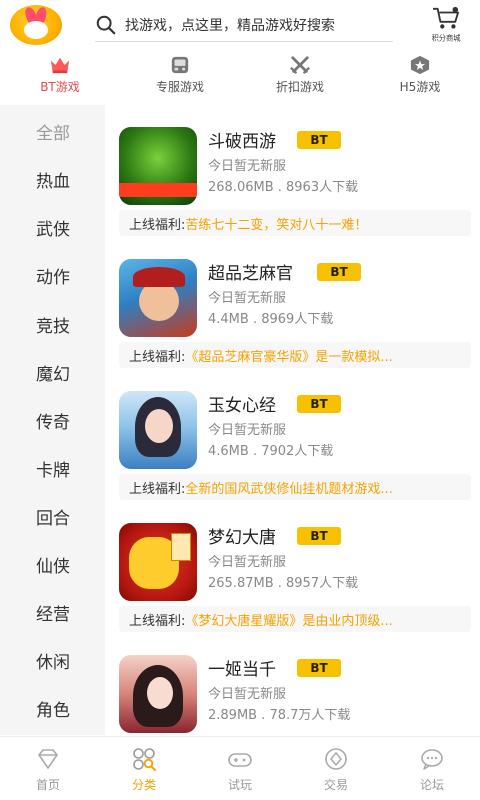 The width and height of the screenshot is (480, 800). I want to click on game-name: 超品芝麻官, so click(250, 274).